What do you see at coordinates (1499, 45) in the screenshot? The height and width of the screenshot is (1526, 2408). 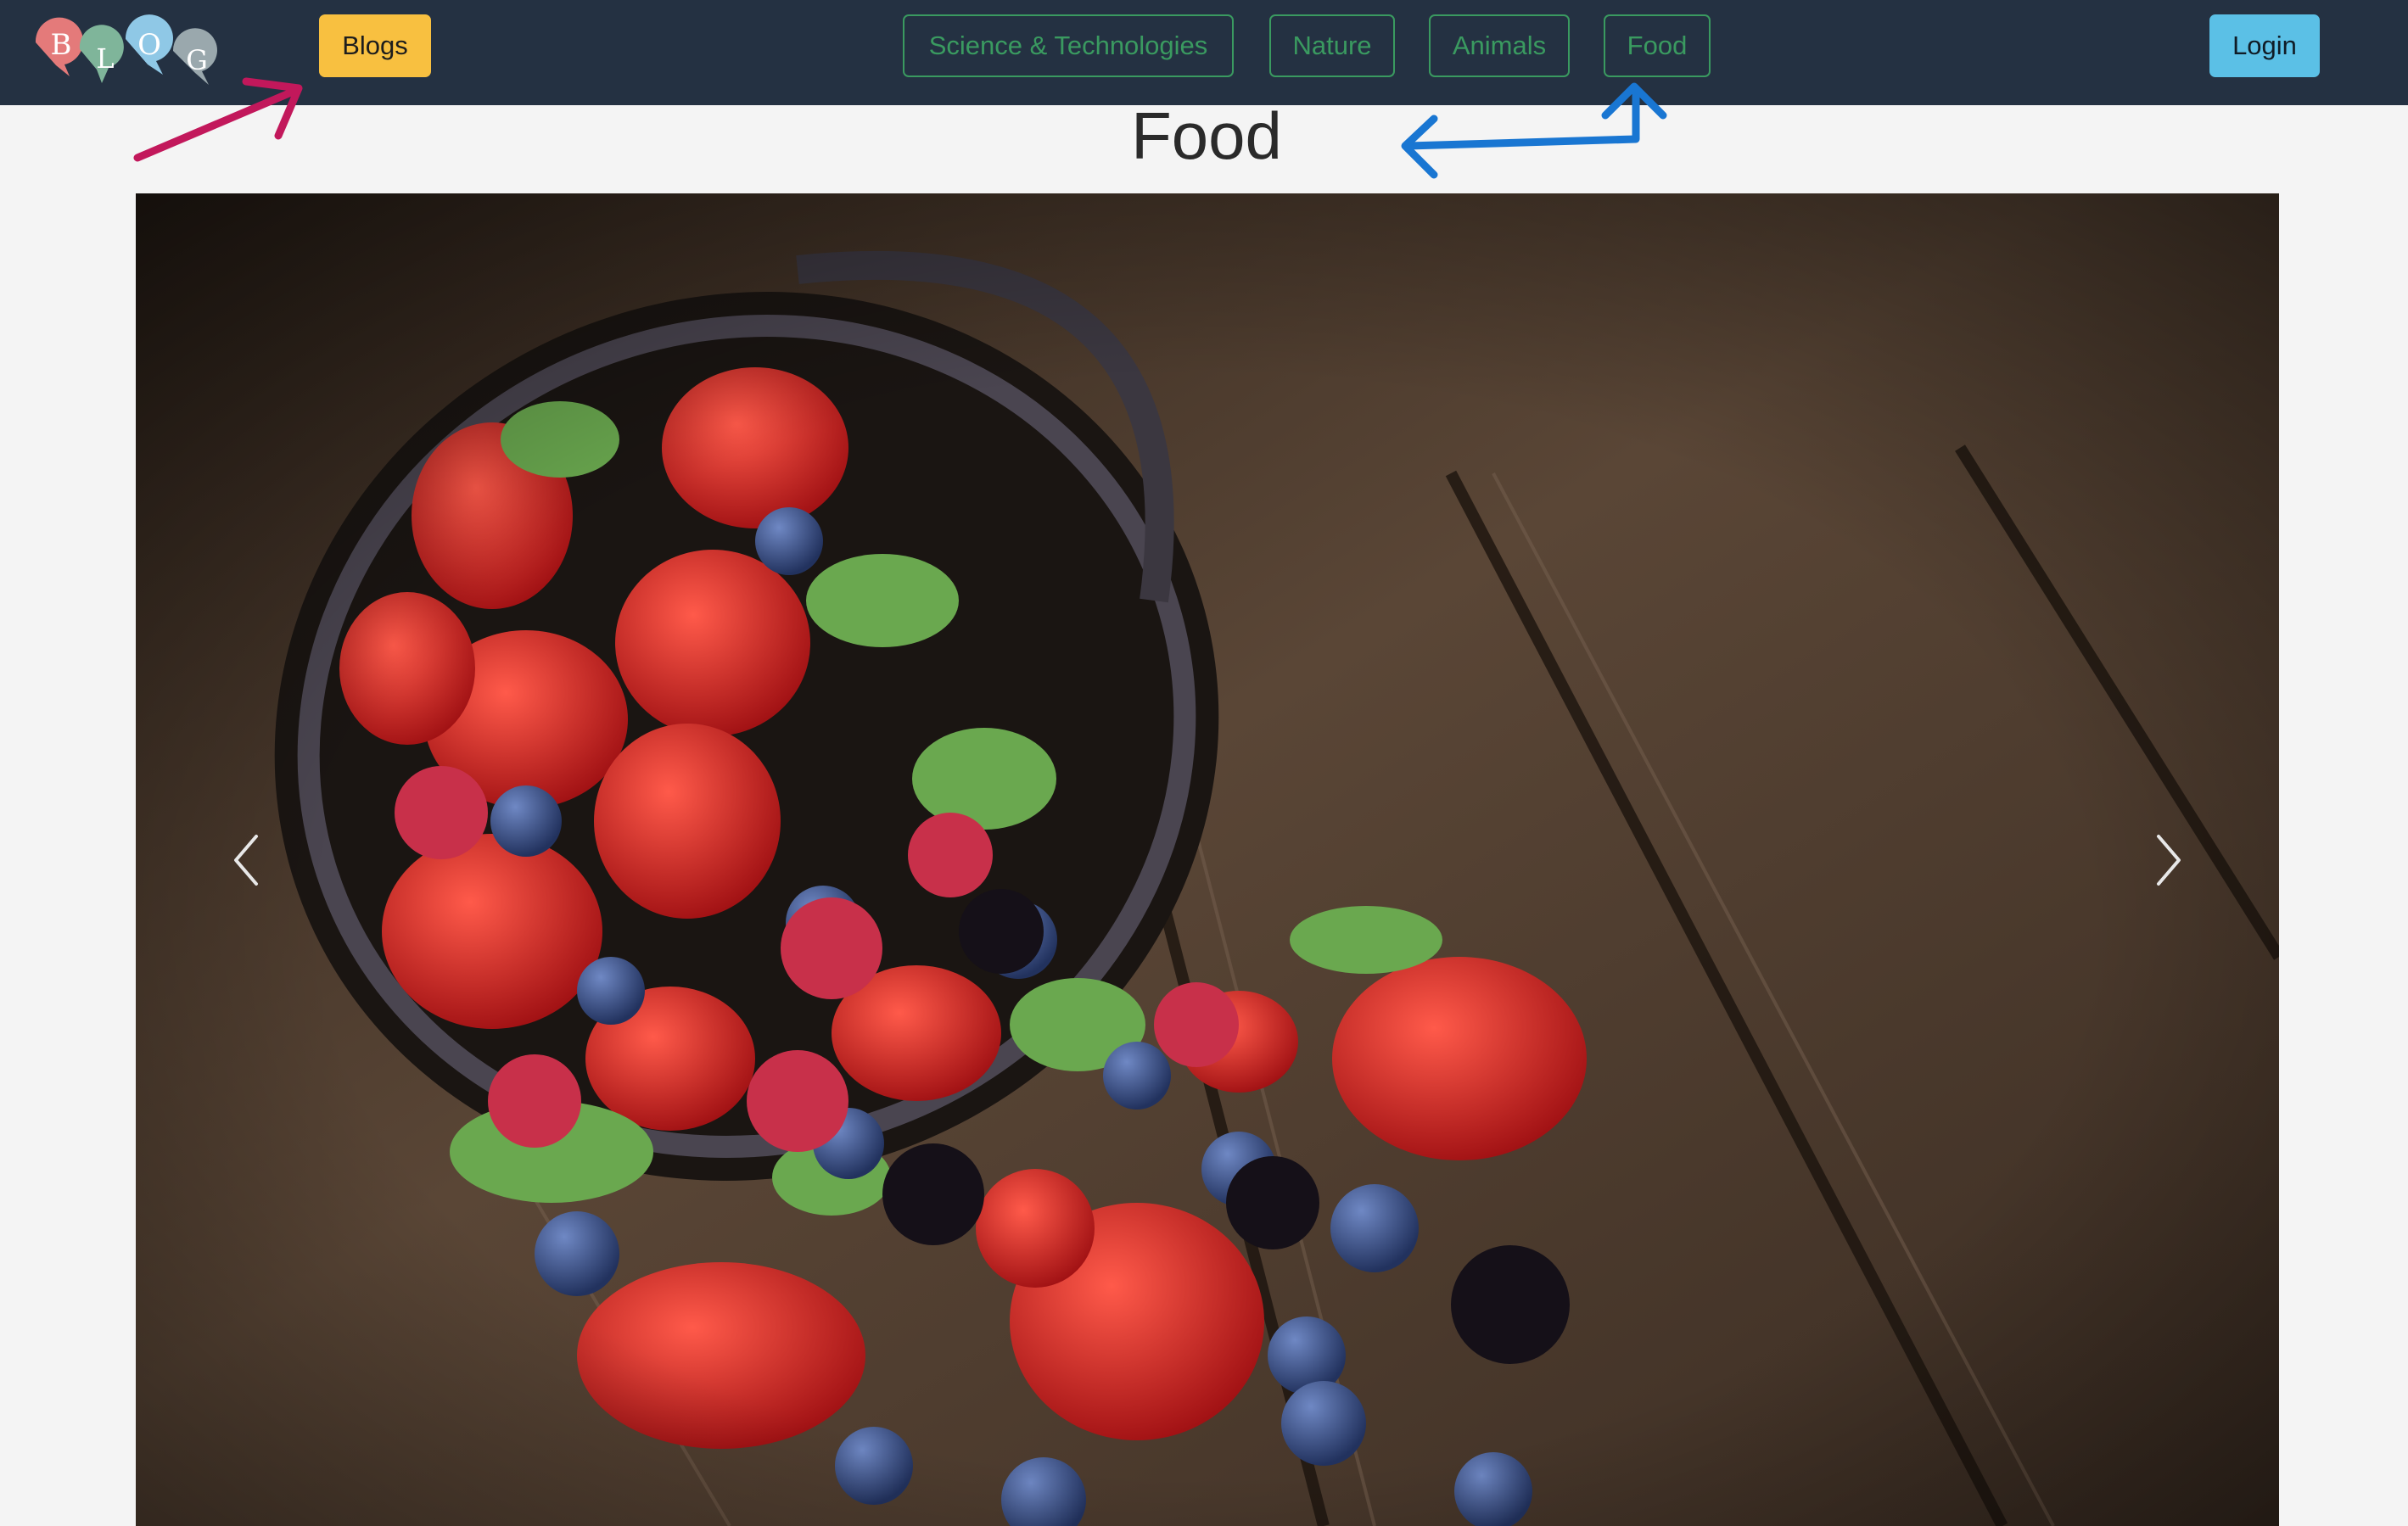 I see `nav-animals: Animals` at bounding box center [1499, 45].